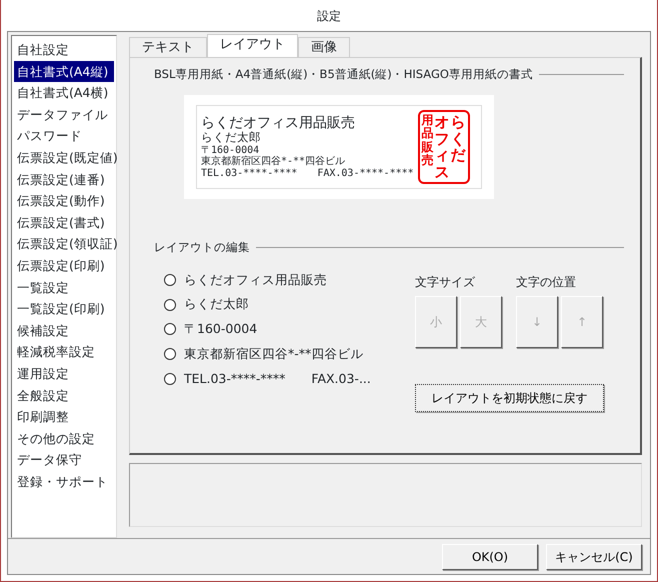  What do you see at coordinates (64, 136) in the screenshot?
I see `sidebar-item: パスワード` at bounding box center [64, 136].